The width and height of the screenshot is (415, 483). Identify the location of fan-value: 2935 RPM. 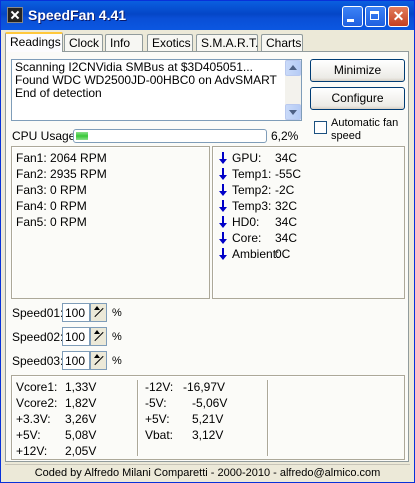
(78, 174).